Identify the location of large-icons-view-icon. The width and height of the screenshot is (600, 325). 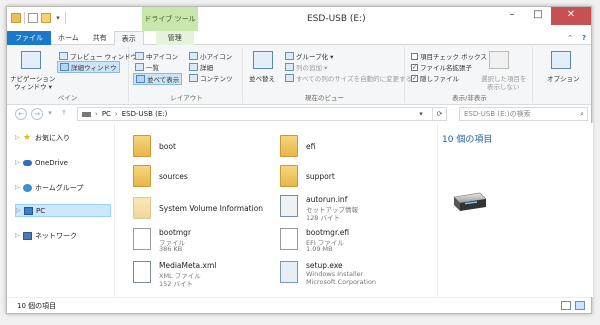
(580, 305).